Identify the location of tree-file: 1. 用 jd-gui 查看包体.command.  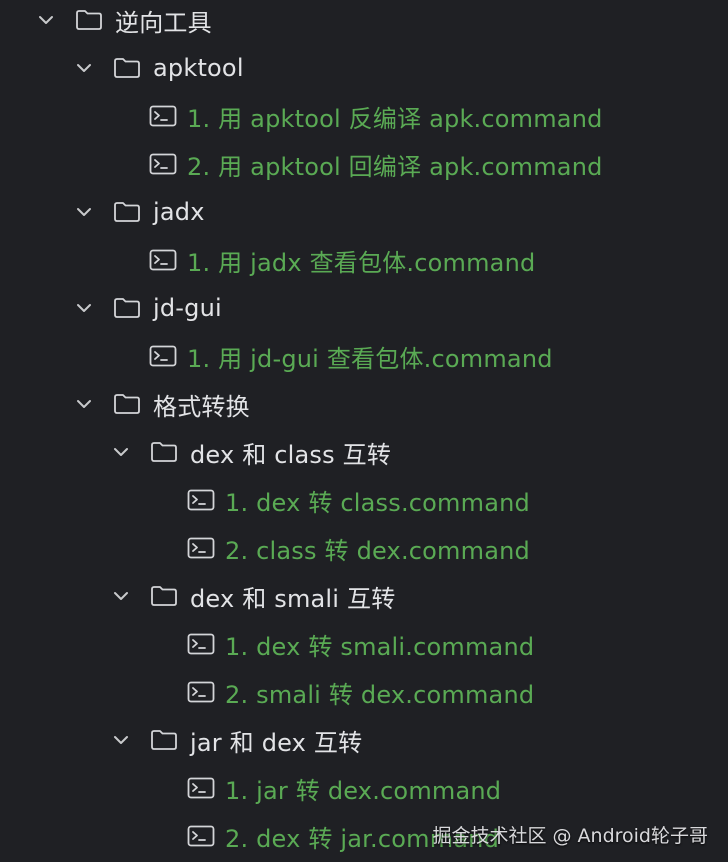
(364, 356).